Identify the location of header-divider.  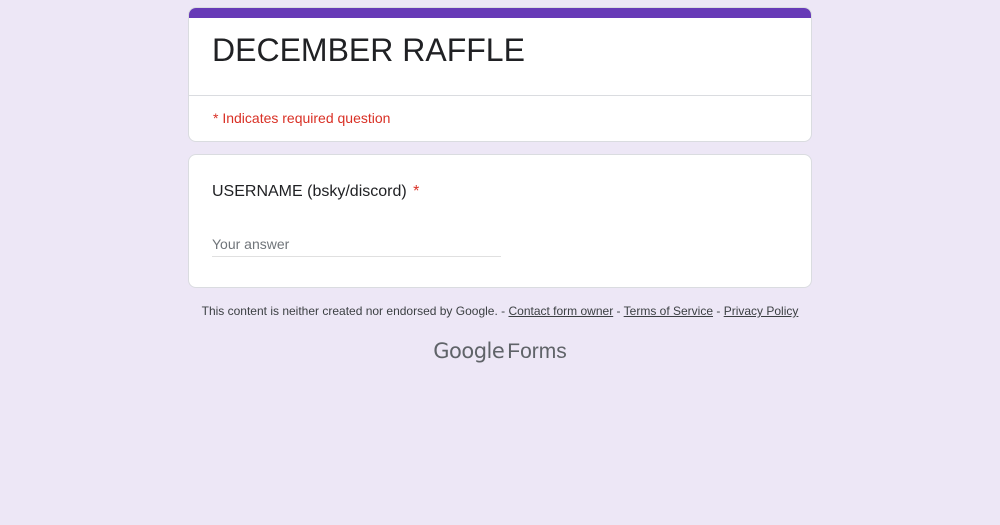
(500, 95).